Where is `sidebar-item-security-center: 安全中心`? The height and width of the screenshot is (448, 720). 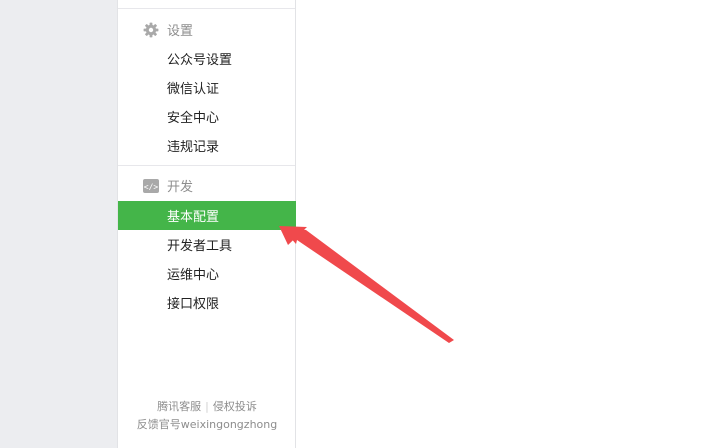 sidebar-item-security-center: 安全中心 is located at coordinates (207, 116).